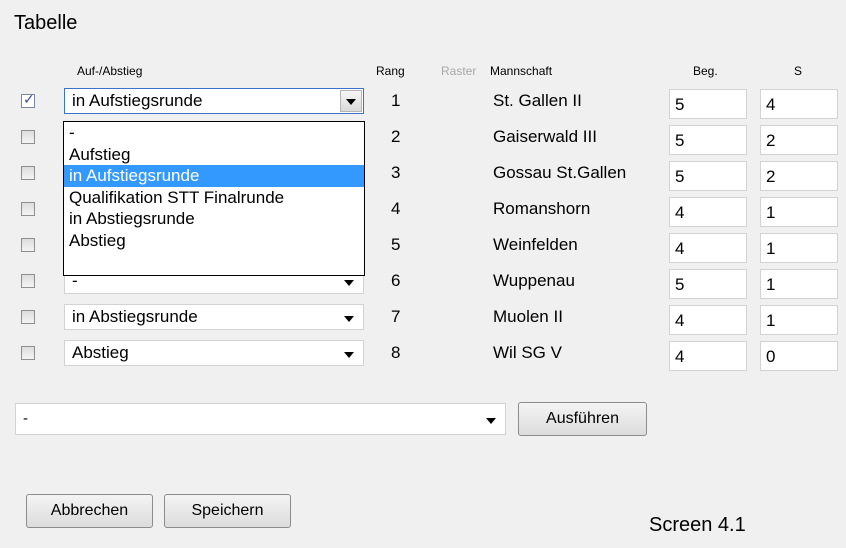  What do you see at coordinates (396, 172) in the screenshot?
I see `rank-value: 3` at bounding box center [396, 172].